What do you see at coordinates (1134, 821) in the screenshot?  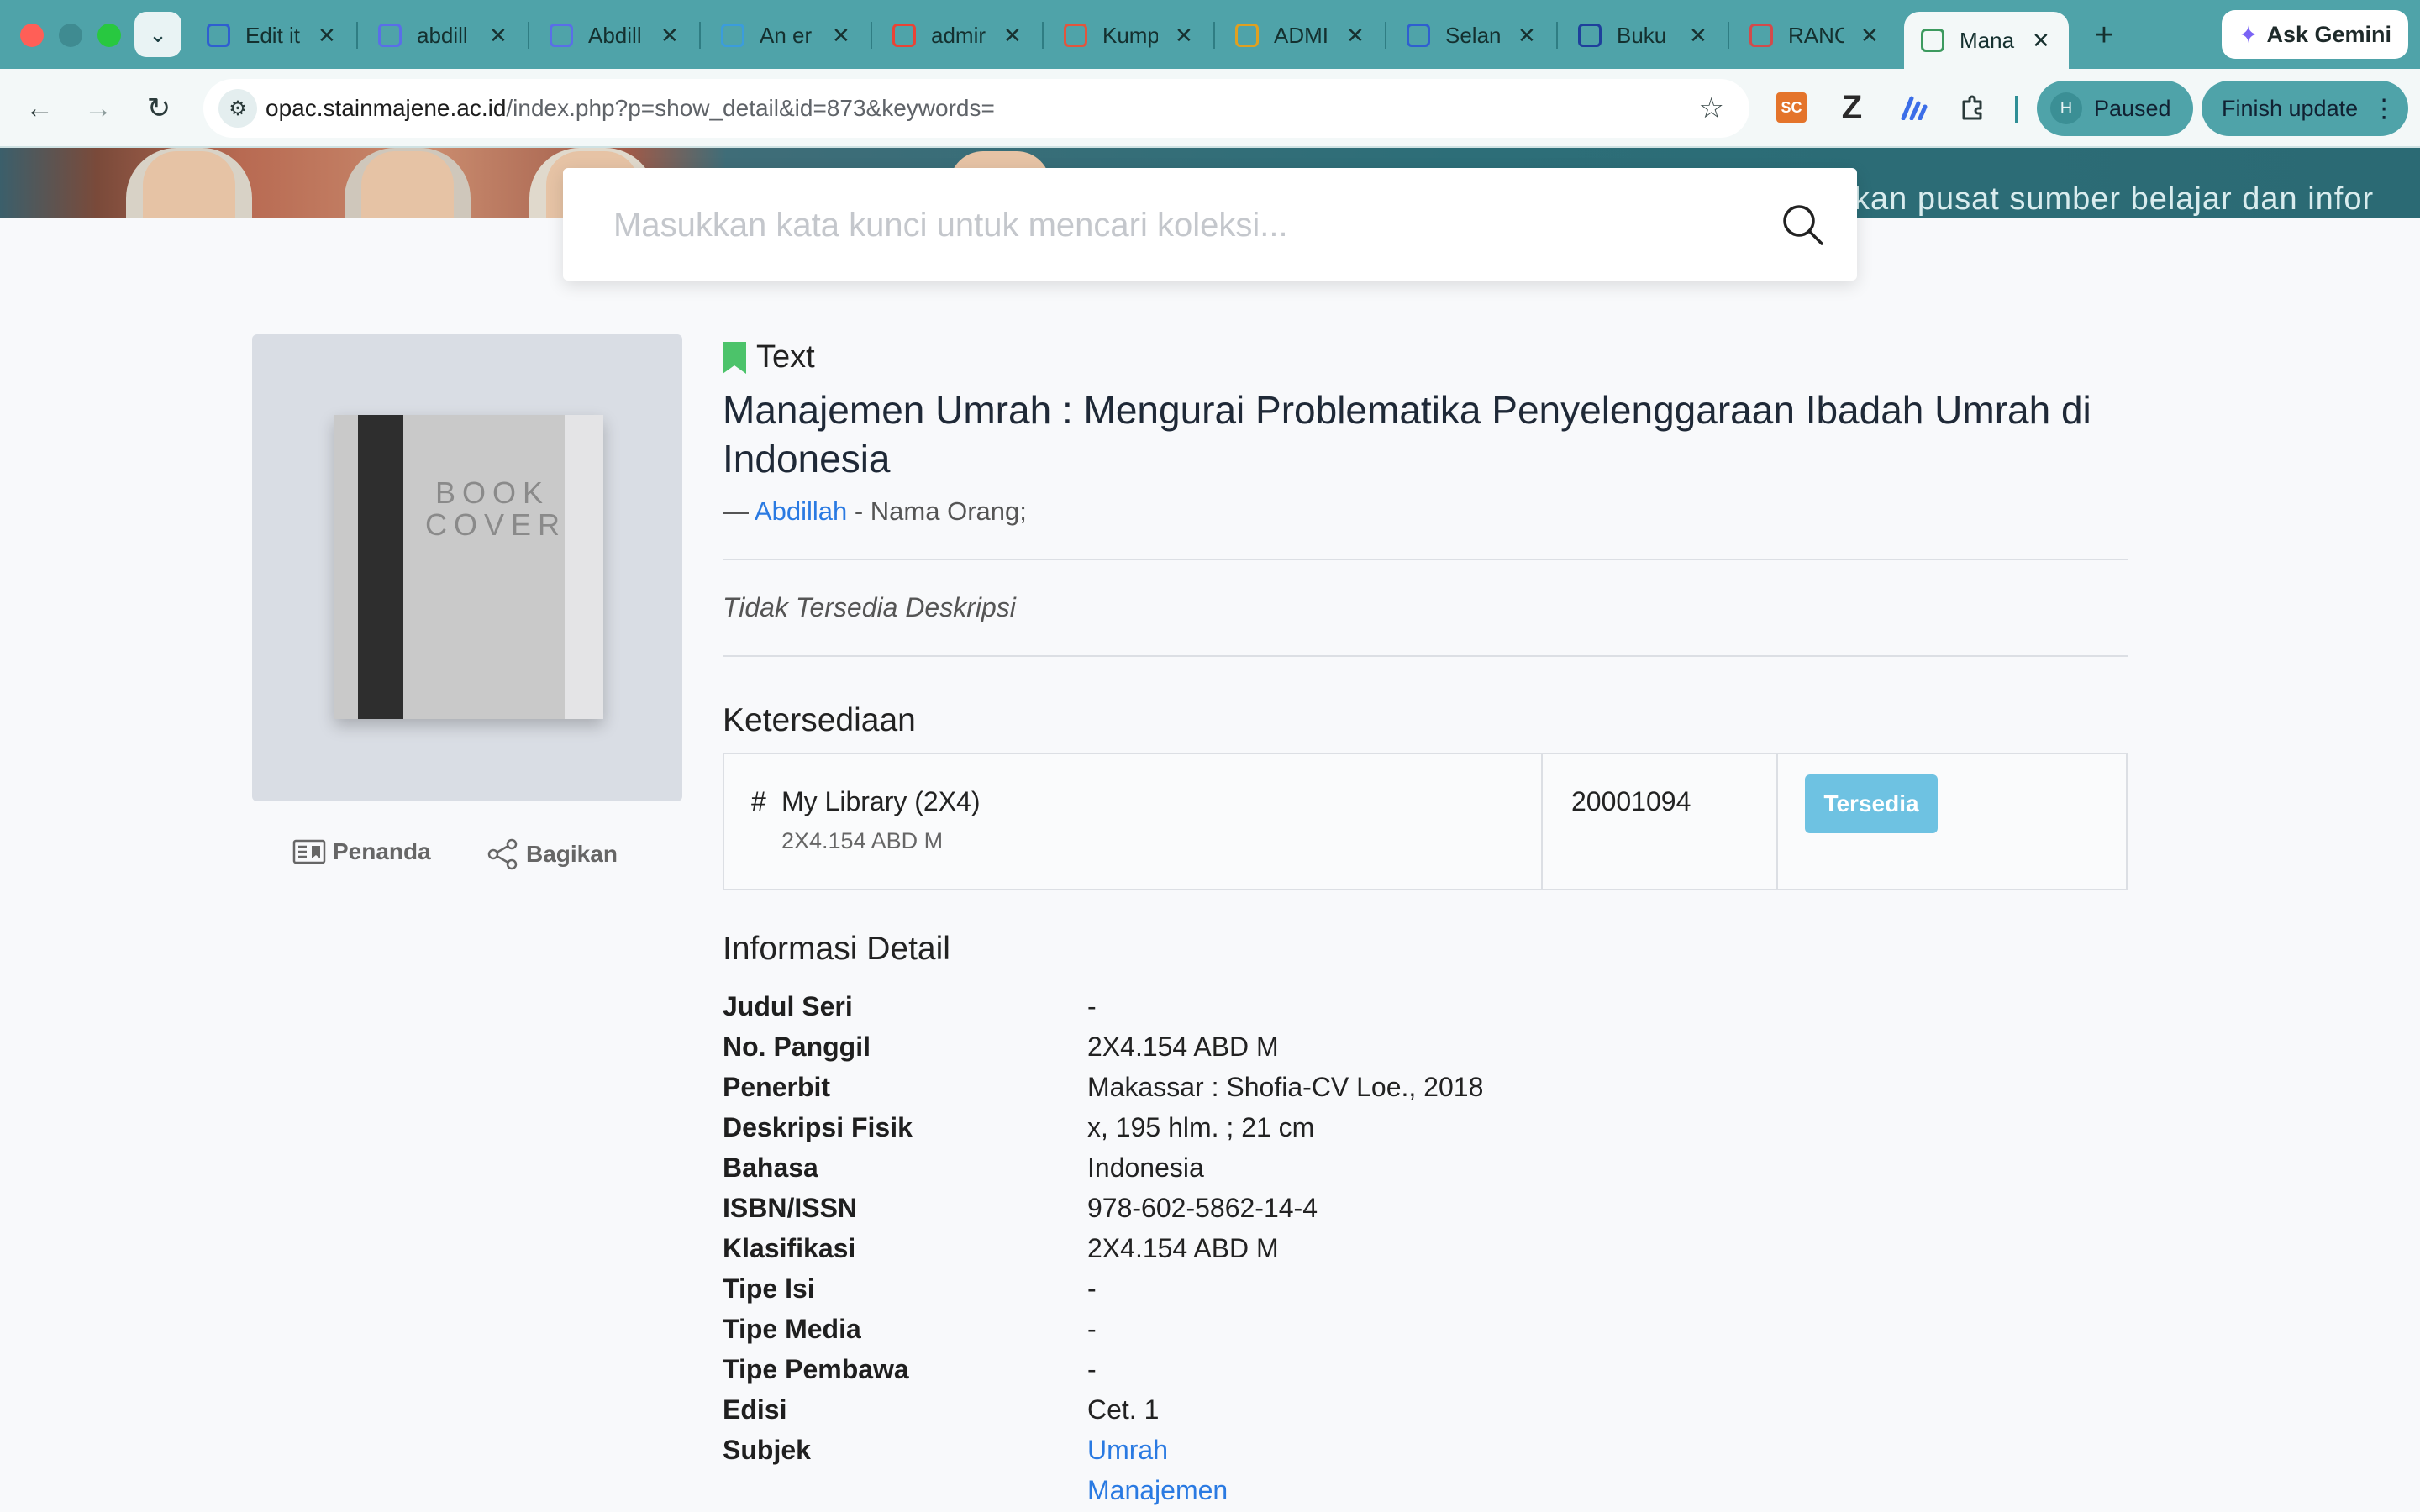 I see `availability-location-cell: # My Library (2X4) 2X4.154 ABD M` at bounding box center [1134, 821].